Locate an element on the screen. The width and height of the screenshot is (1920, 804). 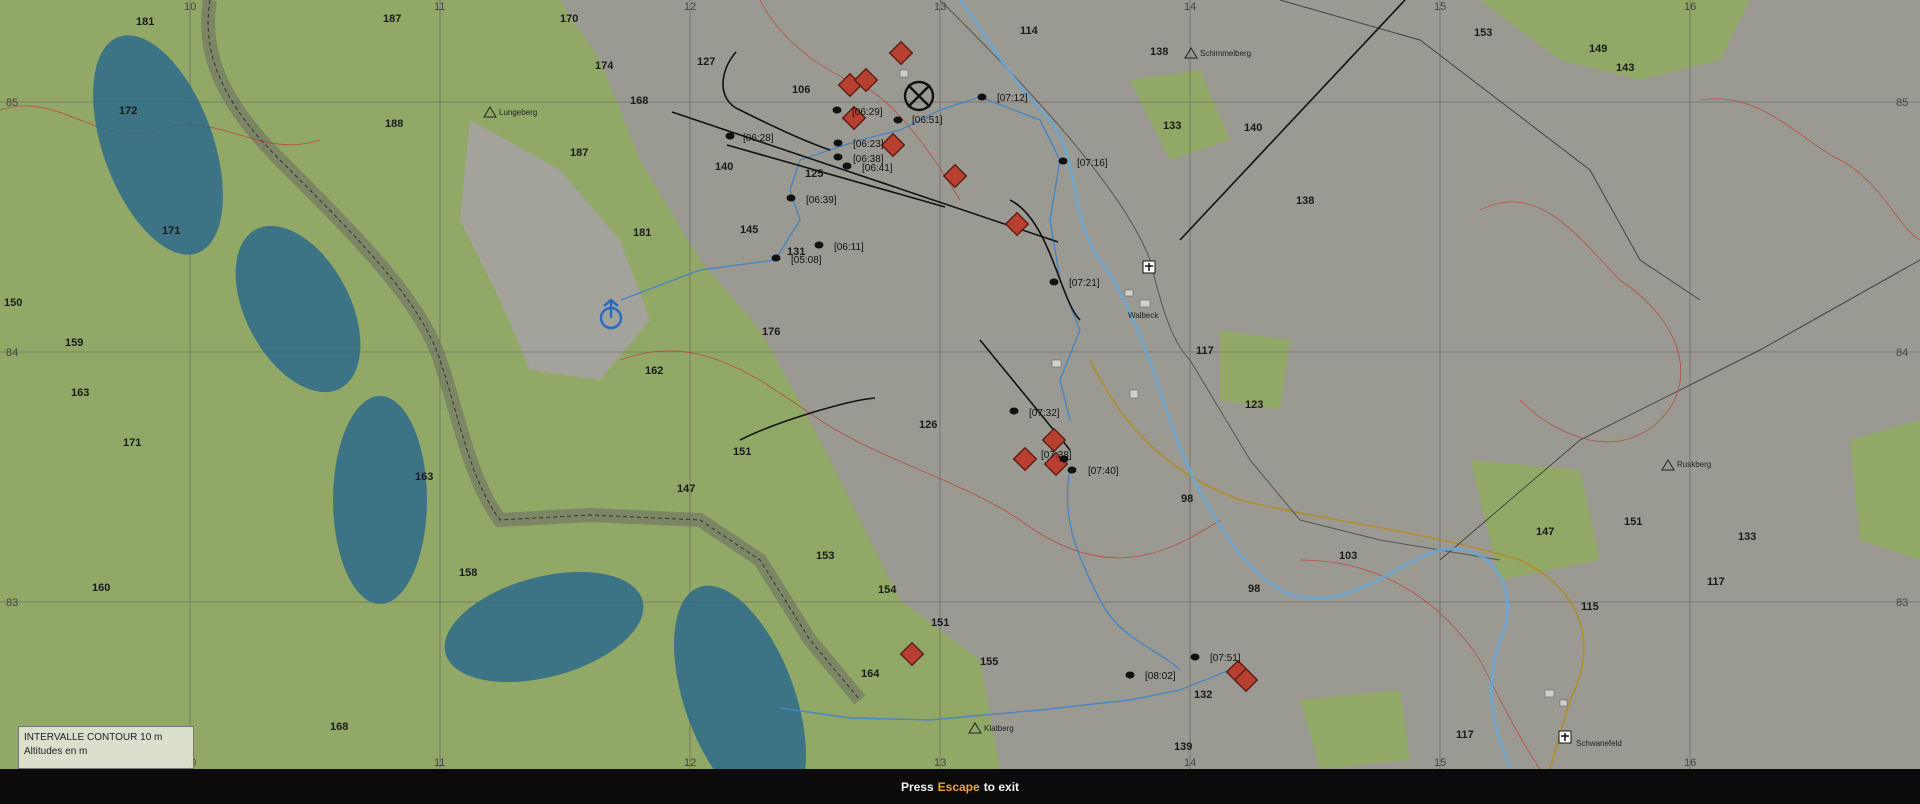
grid-row-label: 85 is located at coordinates (1902, 103).